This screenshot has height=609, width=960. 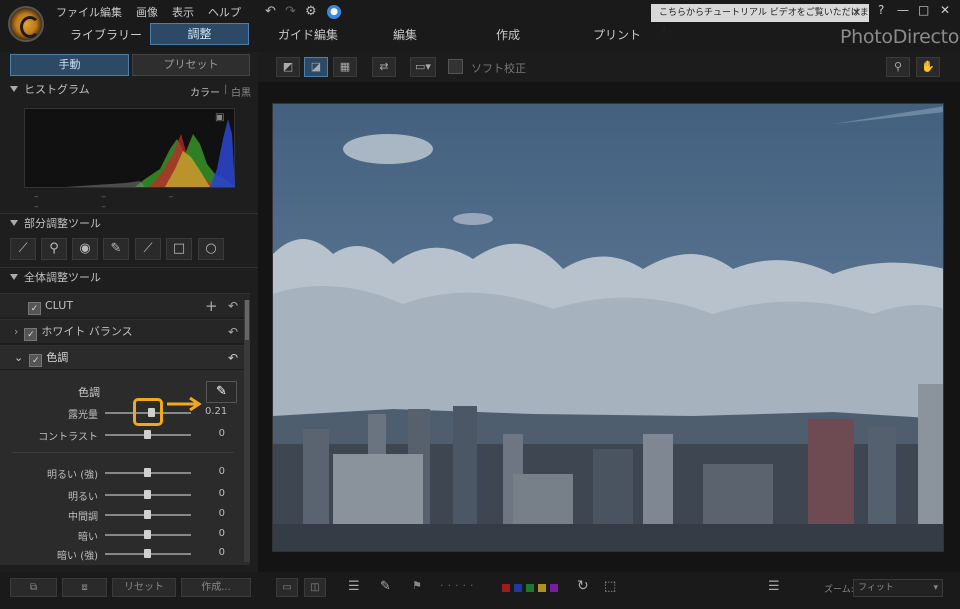 I want to click on grid-view-icon: ▦, so click(x=345, y=67).